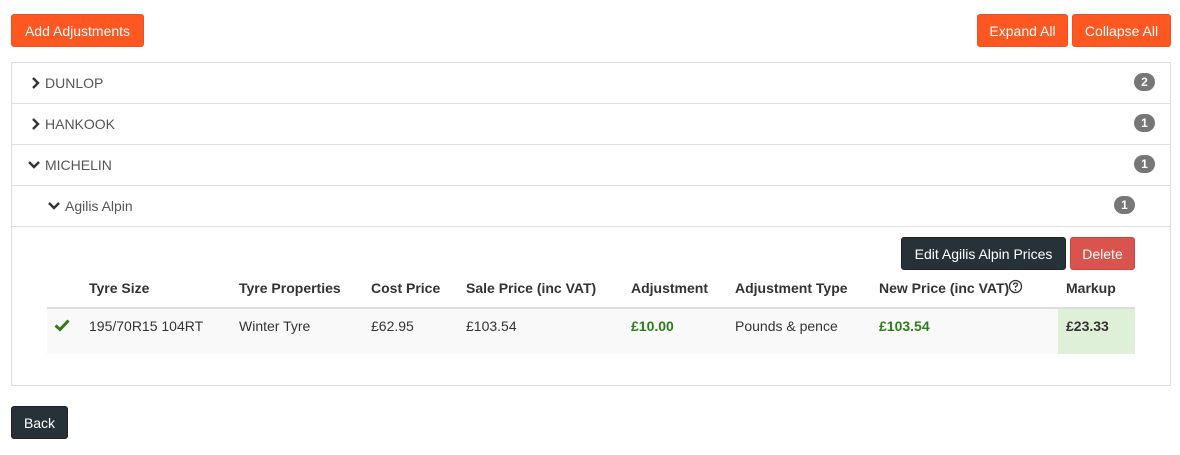 Image resolution: width=1180 pixels, height=455 pixels. I want to click on cell-sale-price: £103.54, so click(491, 326).